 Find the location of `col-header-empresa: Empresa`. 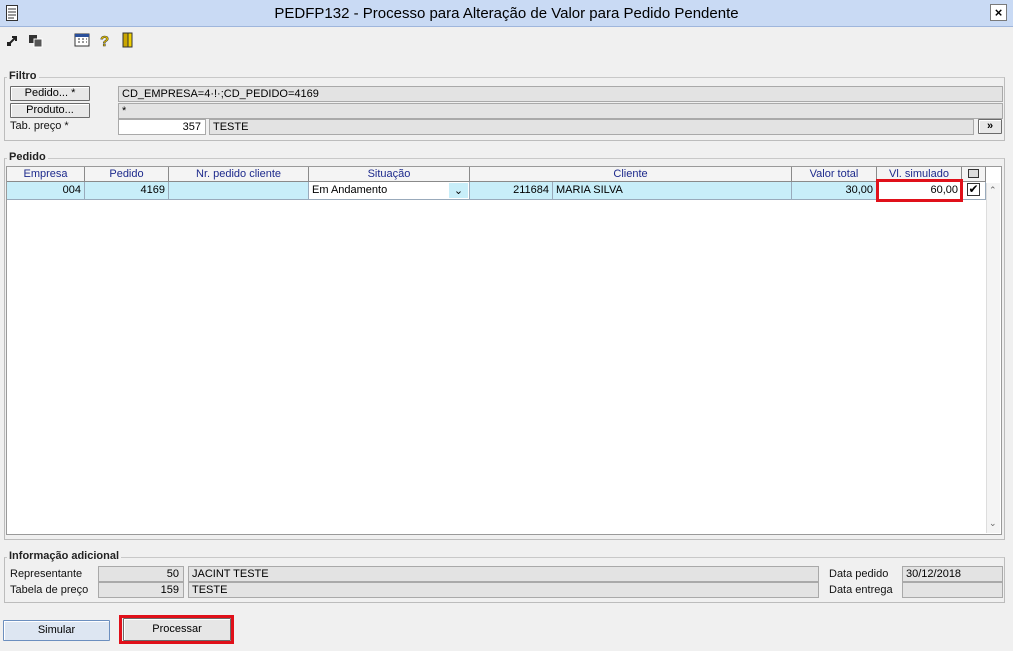

col-header-empresa: Empresa is located at coordinates (46, 174).